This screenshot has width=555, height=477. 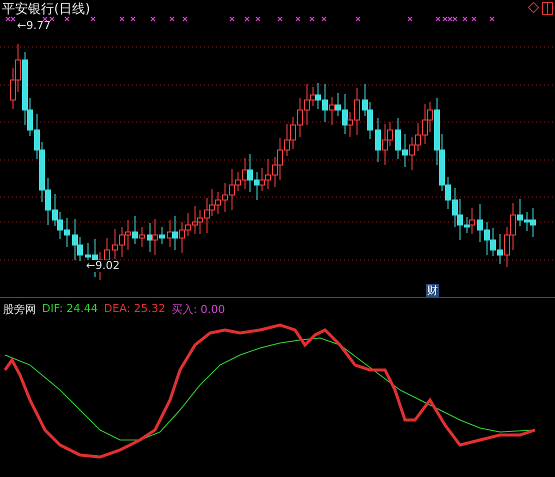 What do you see at coordinates (547, 8) in the screenshot?
I see `panel-icon` at bounding box center [547, 8].